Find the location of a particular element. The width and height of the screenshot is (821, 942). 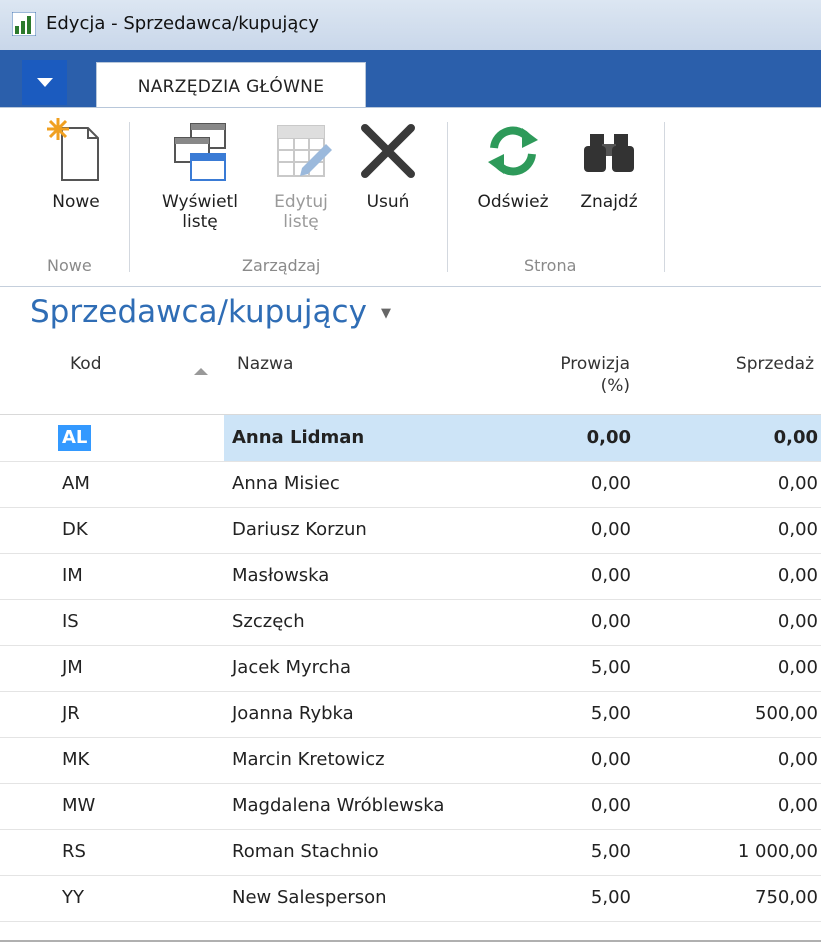

table-row: MK Marcin Kretowicz 0,00 0,00 is located at coordinates (410, 760).